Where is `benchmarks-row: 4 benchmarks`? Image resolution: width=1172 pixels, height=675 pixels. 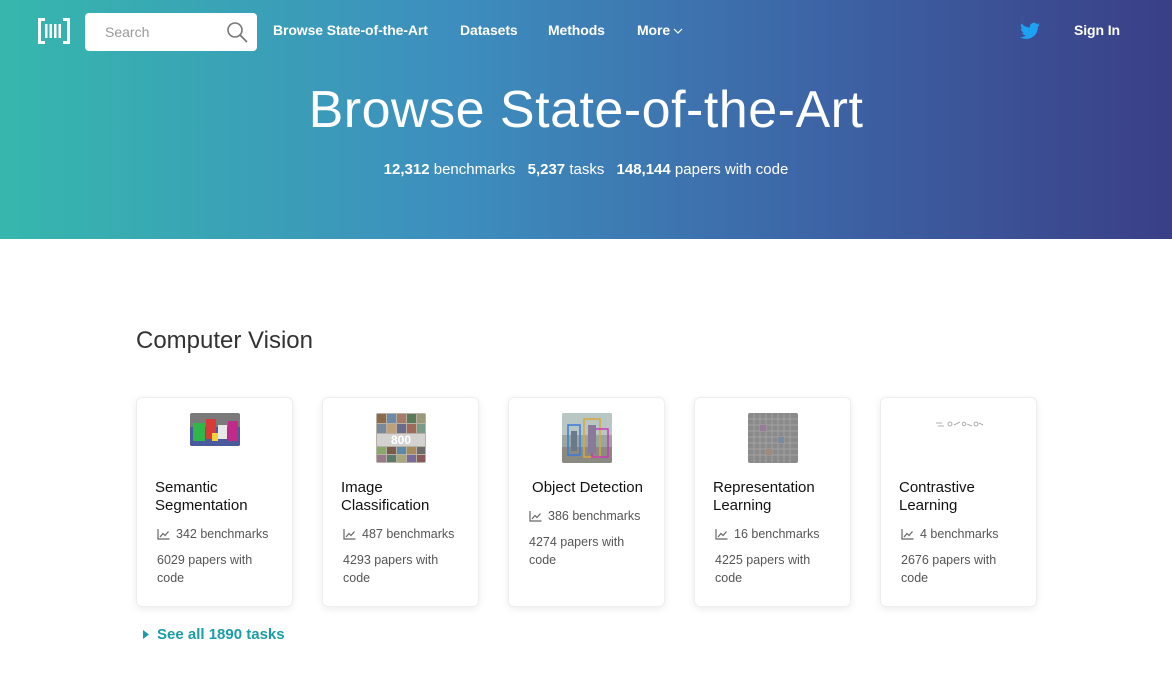 benchmarks-row: 4 benchmarks is located at coordinates (950, 534).